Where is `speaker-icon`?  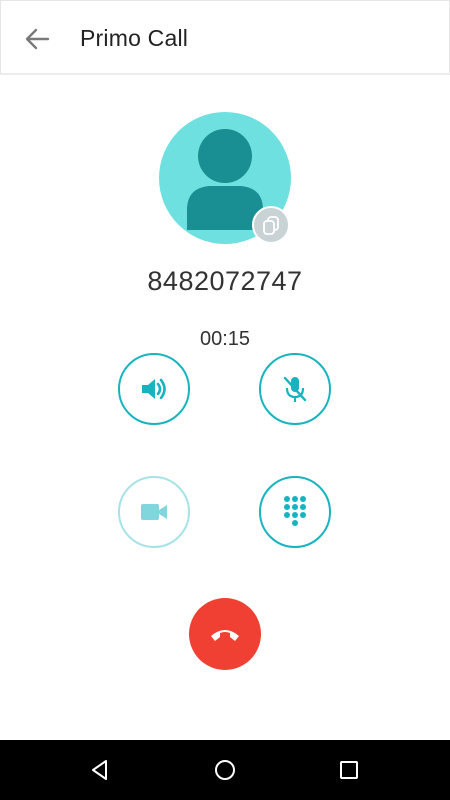 speaker-icon is located at coordinates (154, 389).